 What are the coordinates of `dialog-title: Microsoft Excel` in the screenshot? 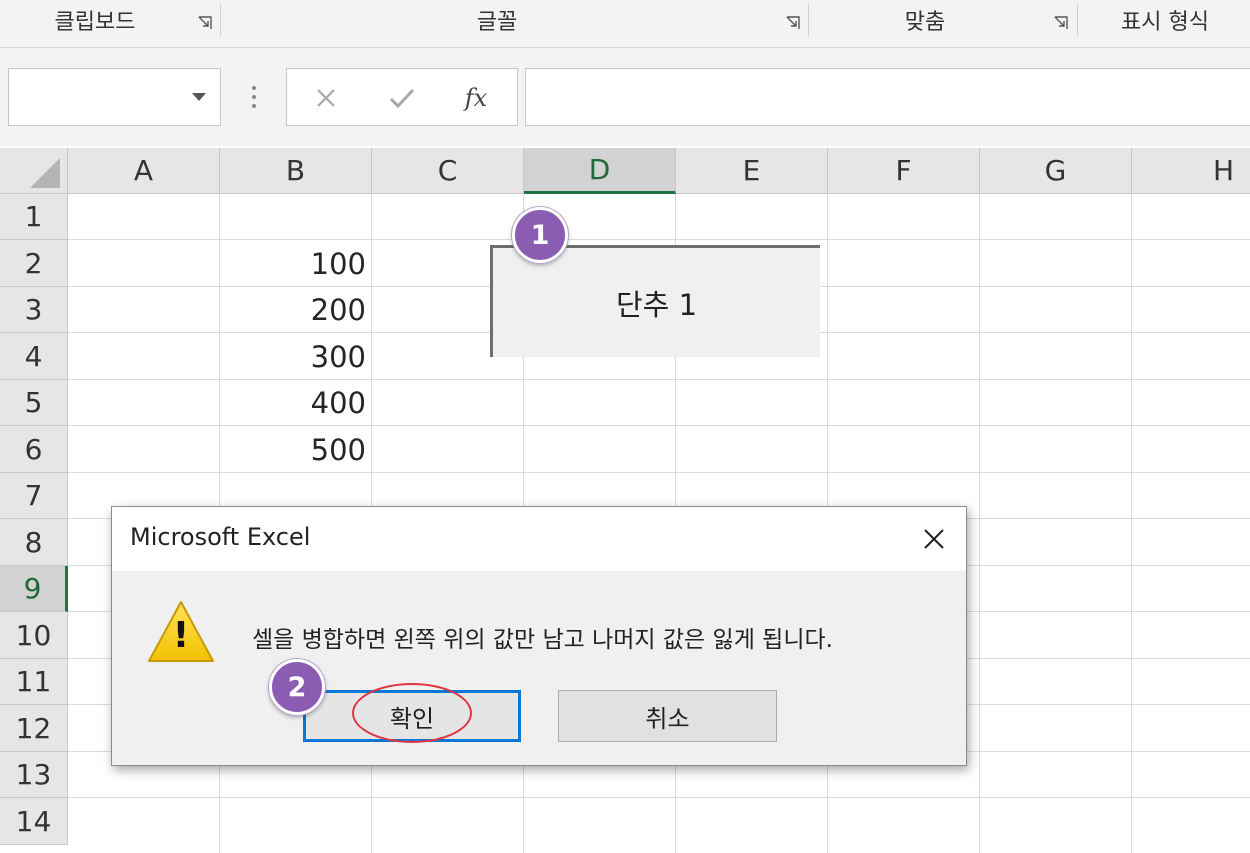 It's located at (220, 537).